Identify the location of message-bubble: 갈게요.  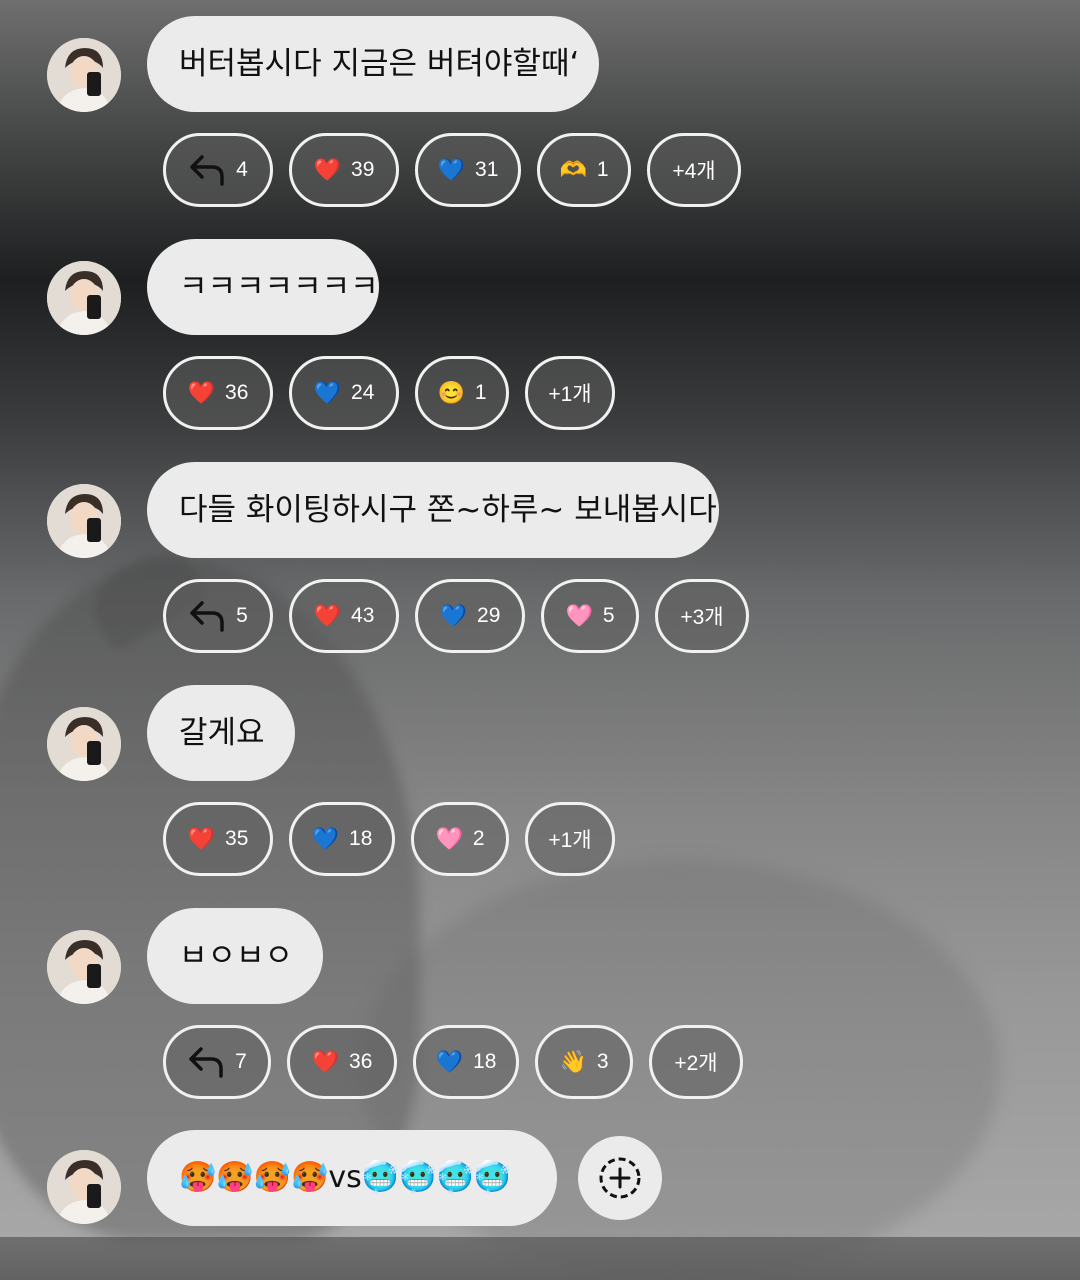
(221, 733).